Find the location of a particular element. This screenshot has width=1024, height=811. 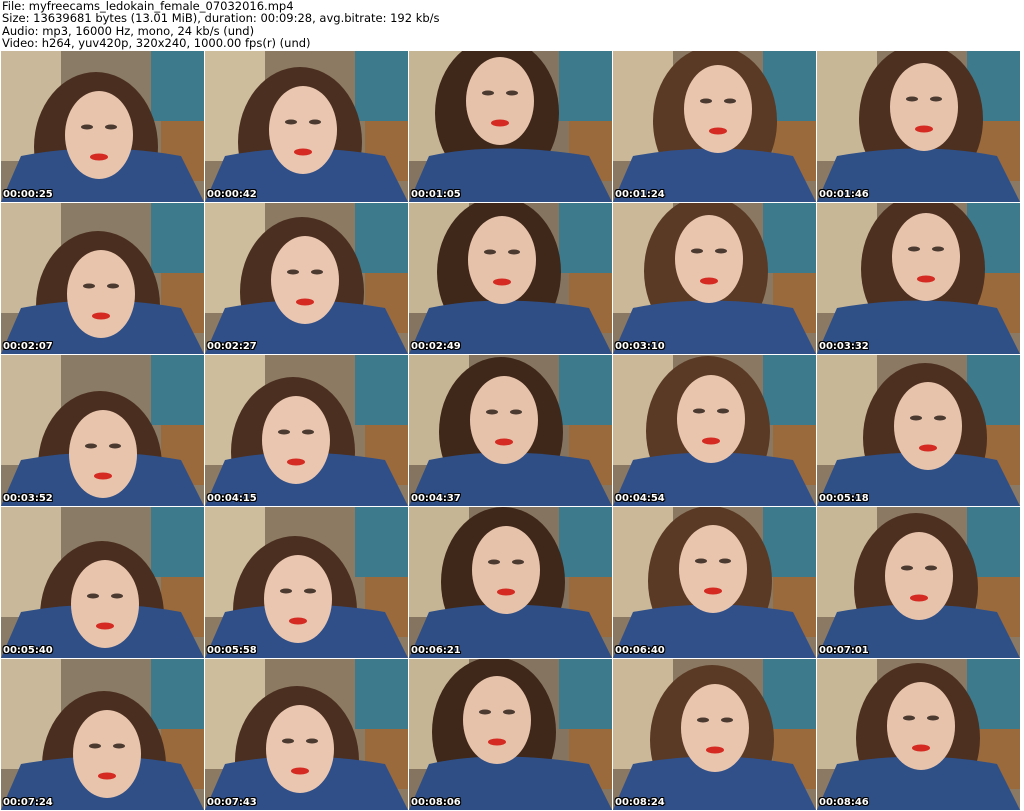

thumbnail-timestamp: 00:02:27 is located at coordinates (232, 346).